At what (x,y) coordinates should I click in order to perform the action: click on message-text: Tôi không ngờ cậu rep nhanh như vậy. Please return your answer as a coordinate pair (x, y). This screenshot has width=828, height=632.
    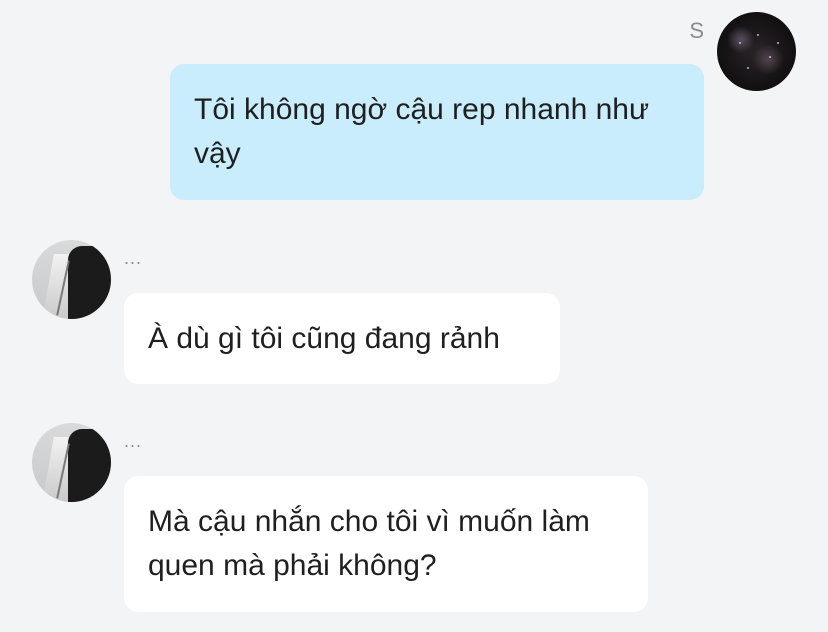
    Looking at the image, I should click on (422, 131).